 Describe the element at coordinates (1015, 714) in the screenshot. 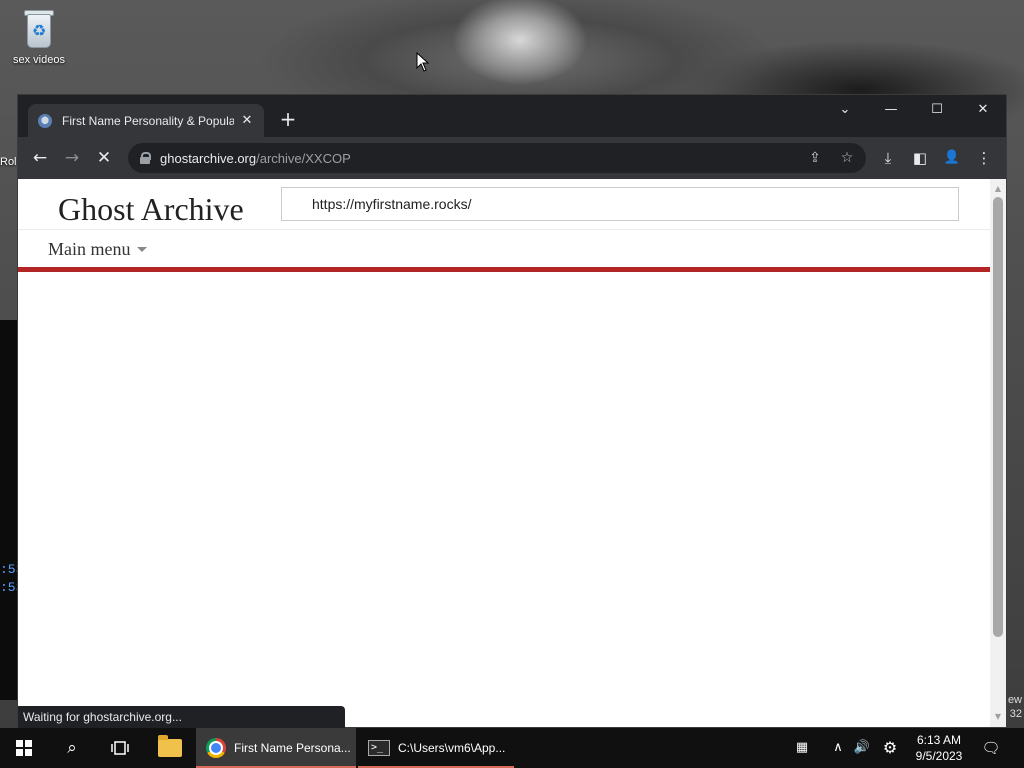

I see `desktop-fragment-text: 32` at that location.